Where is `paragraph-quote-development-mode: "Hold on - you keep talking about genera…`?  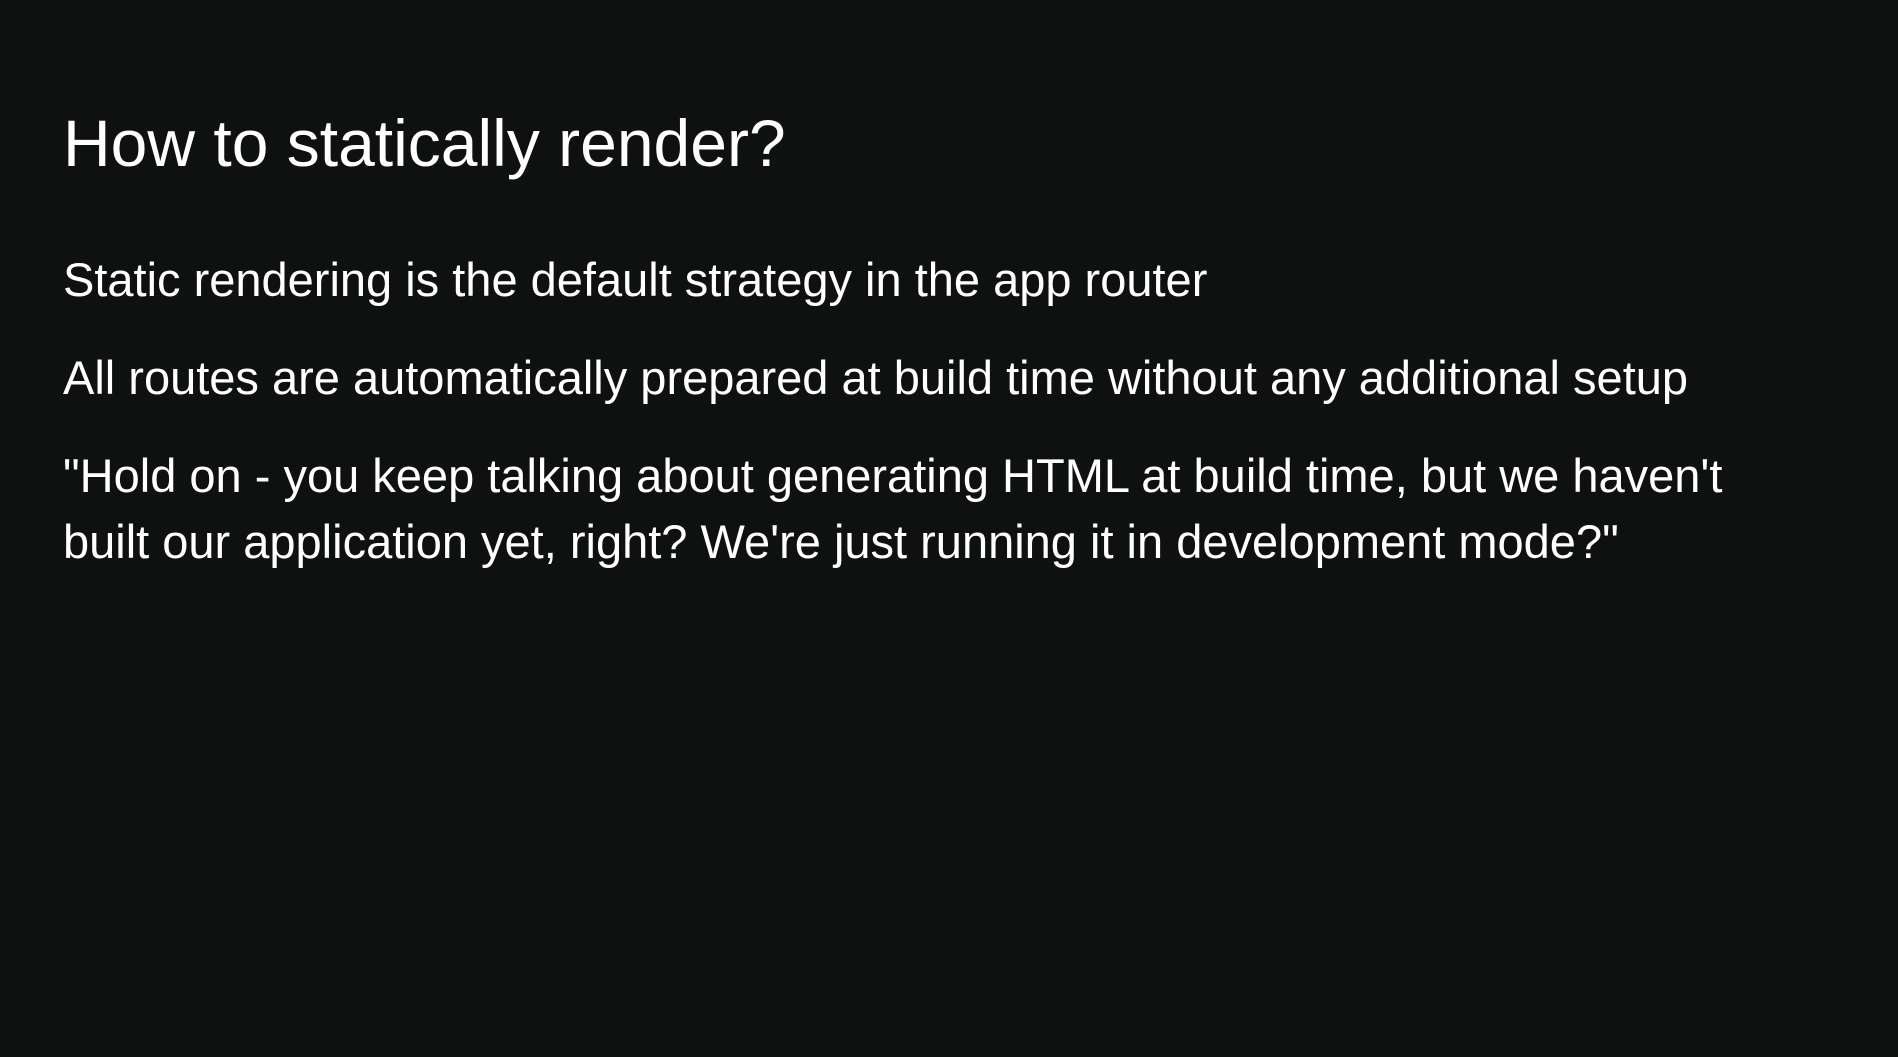
paragraph-quote-development-mode: "Hold on - you keep talking about genera… is located at coordinates (893, 508).